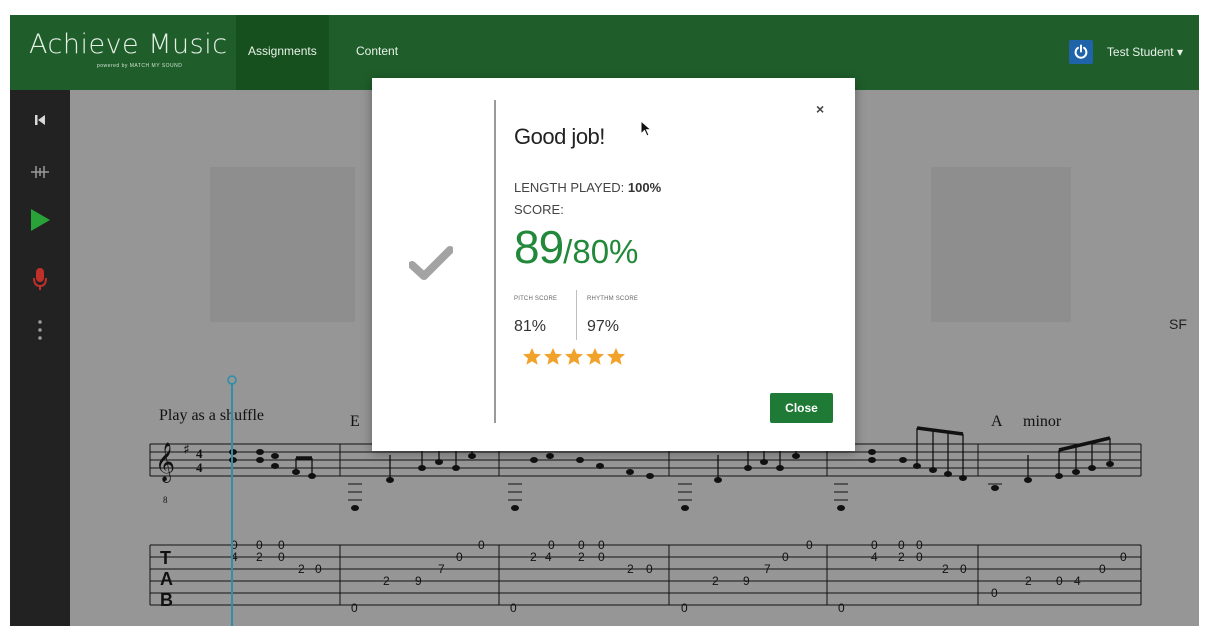 This screenshot has height=626, width=1209. Describe the element at coordinates (530, 326) in the screenshot. I see `pitch-score-value: 81%` at that location.